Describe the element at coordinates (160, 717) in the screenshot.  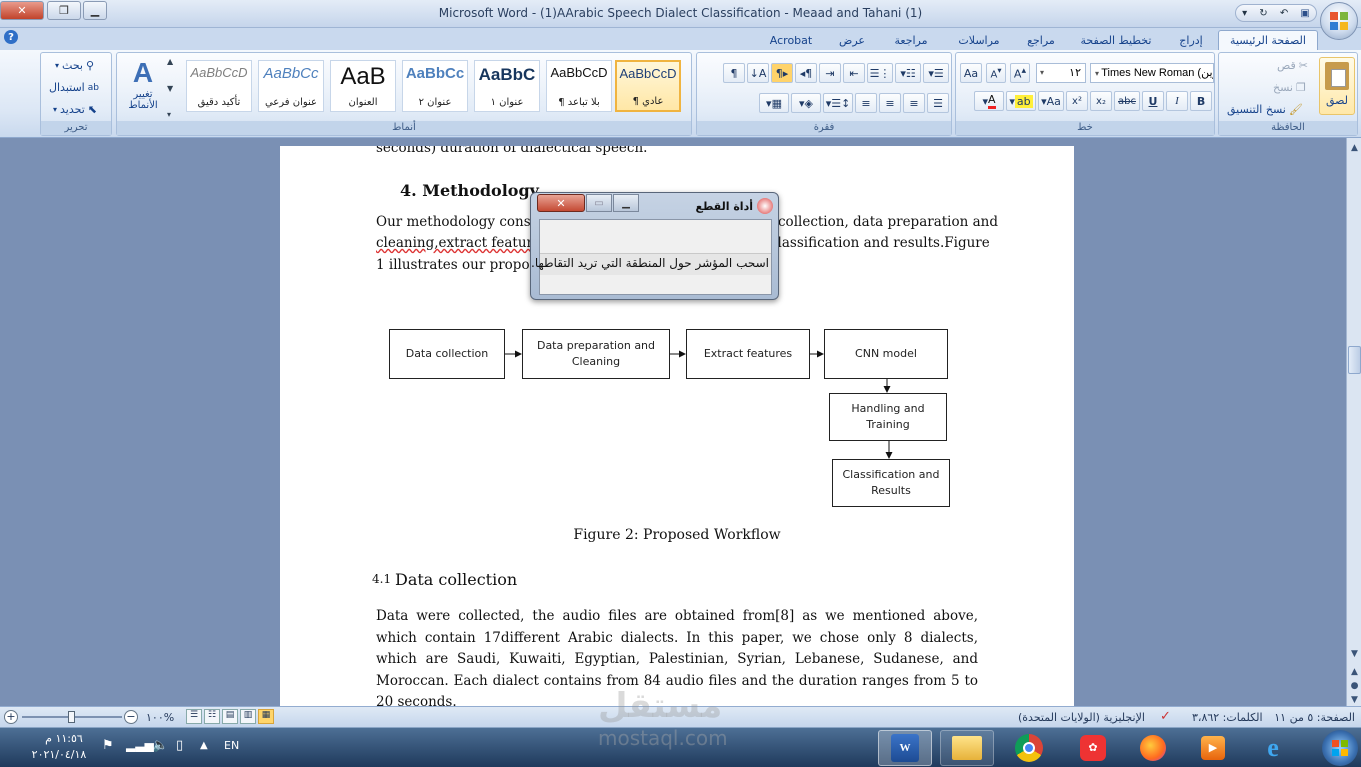
I see `zoom-level: ١٠٠%` at that location.